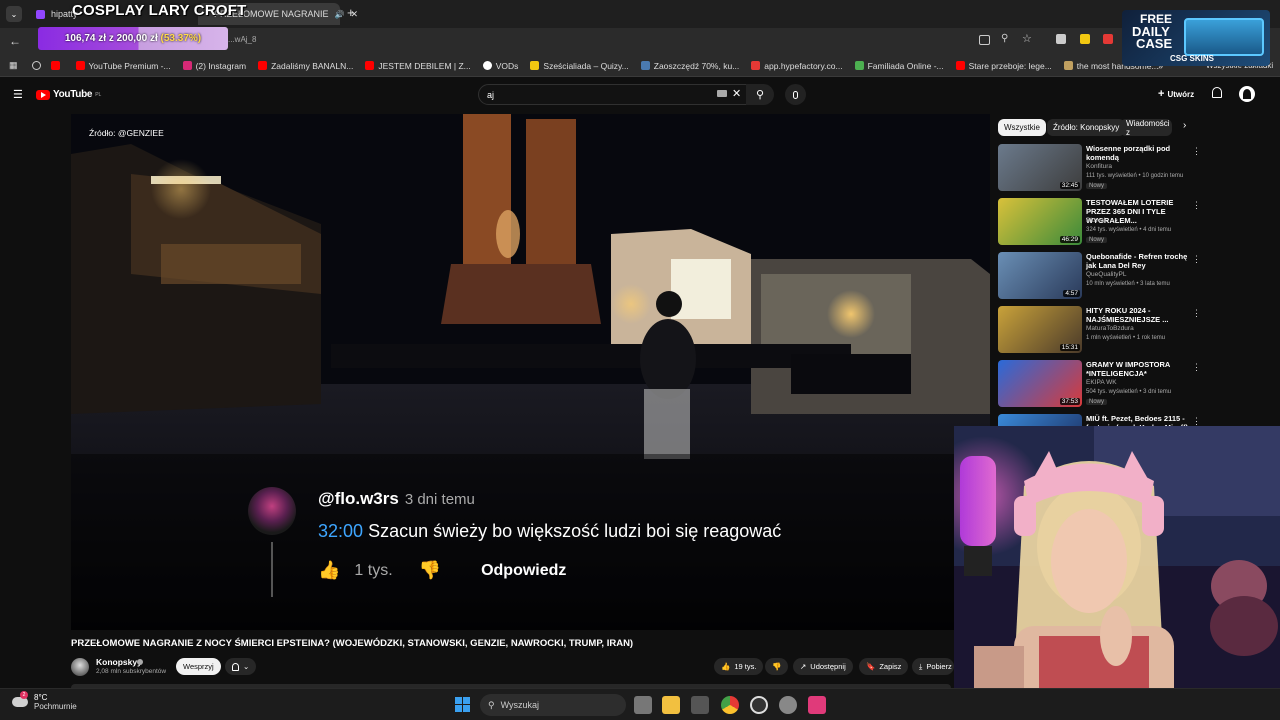 The height and width of the screenshot is (720, 1280). Describe the element at coordinates (430, 570) in the screenshot. I see `thumbs-down-icon: 👎` at that location.